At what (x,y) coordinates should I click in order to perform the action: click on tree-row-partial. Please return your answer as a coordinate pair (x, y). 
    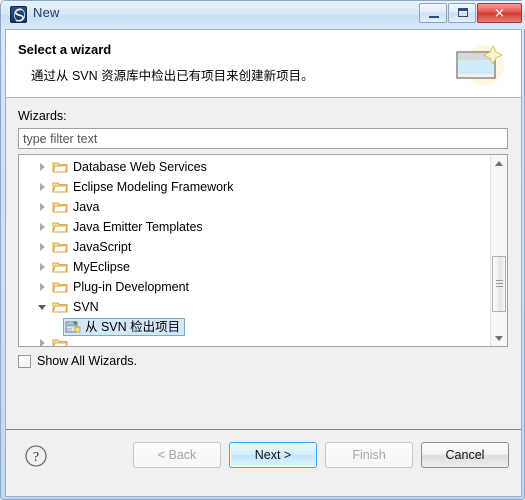
    Looking at the image, I should click on (255, 341).